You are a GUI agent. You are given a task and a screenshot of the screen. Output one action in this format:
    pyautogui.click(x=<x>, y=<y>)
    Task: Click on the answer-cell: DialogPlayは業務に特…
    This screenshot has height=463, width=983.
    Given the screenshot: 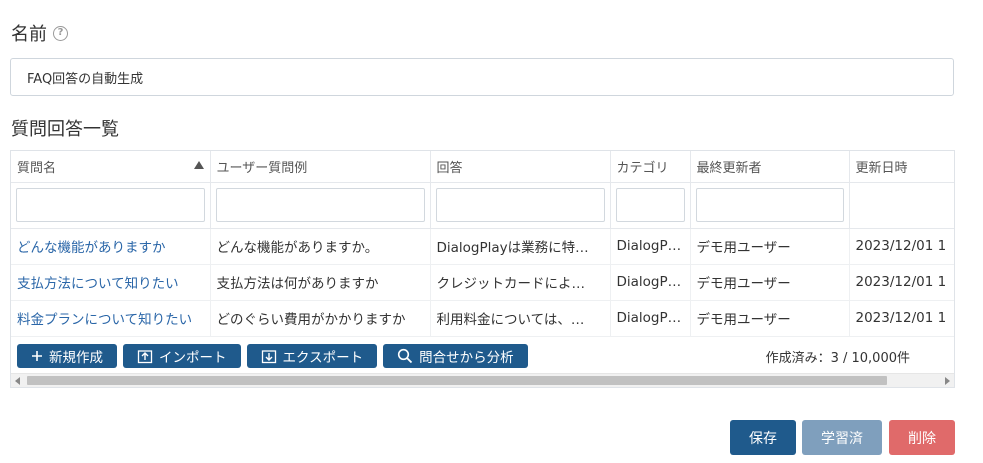 What is the action you would take?
    pyautogui.click(x=520, y=246)
    